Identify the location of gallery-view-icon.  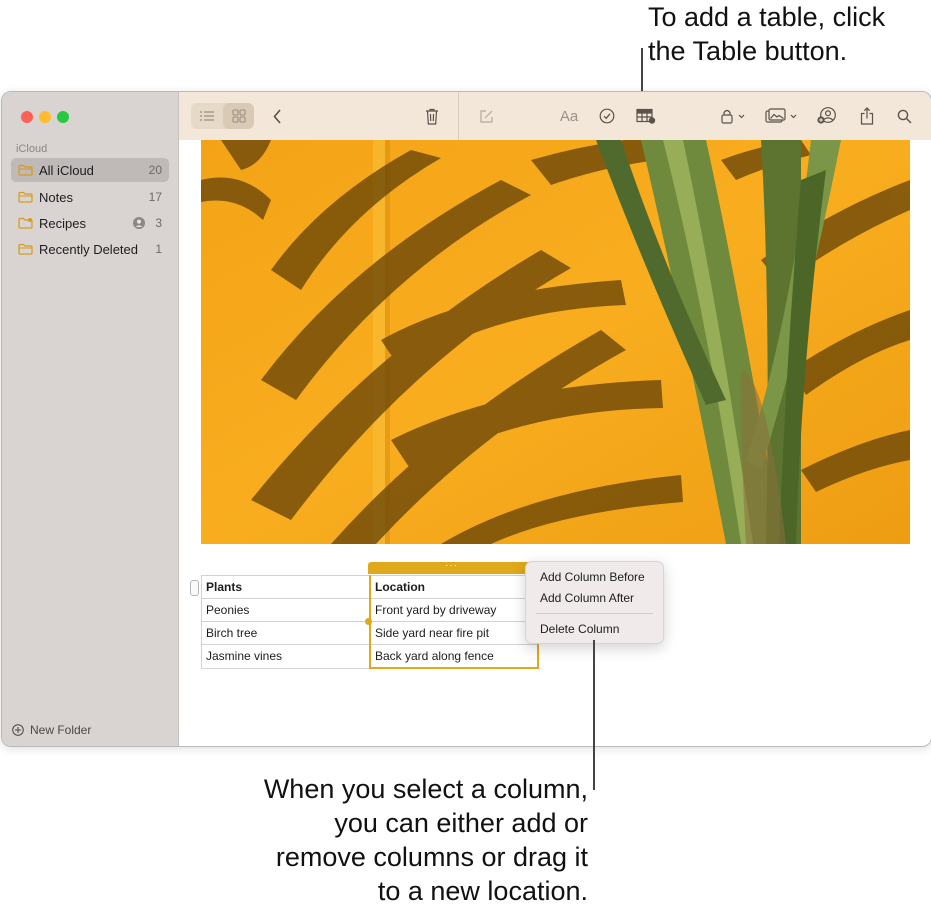
(238, 116).